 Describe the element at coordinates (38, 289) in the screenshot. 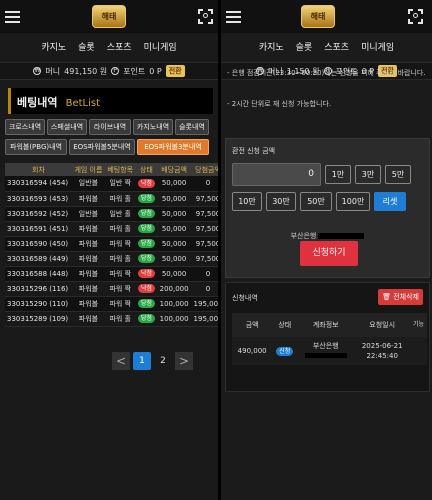

I see `cell-round: 330315296 (116)` at that location.